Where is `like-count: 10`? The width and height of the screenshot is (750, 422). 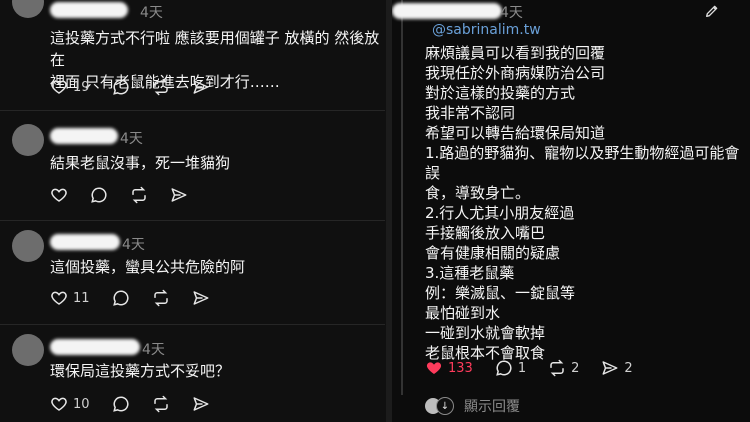 like-count: 10 is located at coordinates (81, 404).